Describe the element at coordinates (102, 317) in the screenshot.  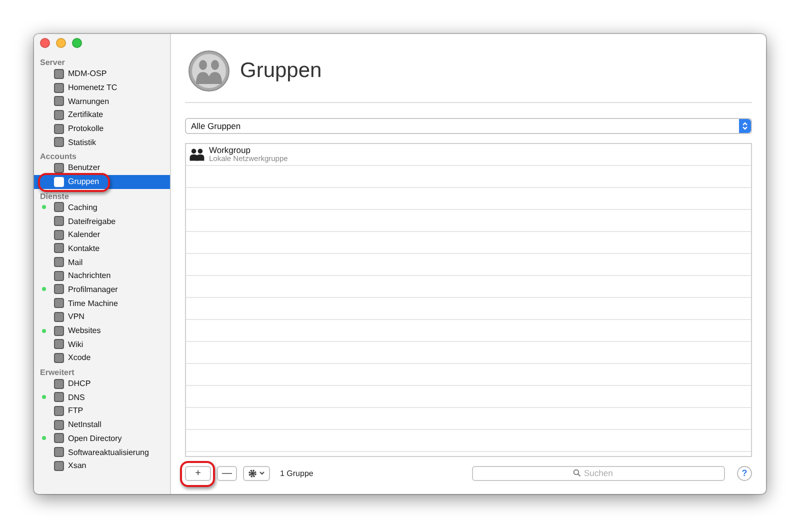
I see `sidebar-item: VPN` at that location.